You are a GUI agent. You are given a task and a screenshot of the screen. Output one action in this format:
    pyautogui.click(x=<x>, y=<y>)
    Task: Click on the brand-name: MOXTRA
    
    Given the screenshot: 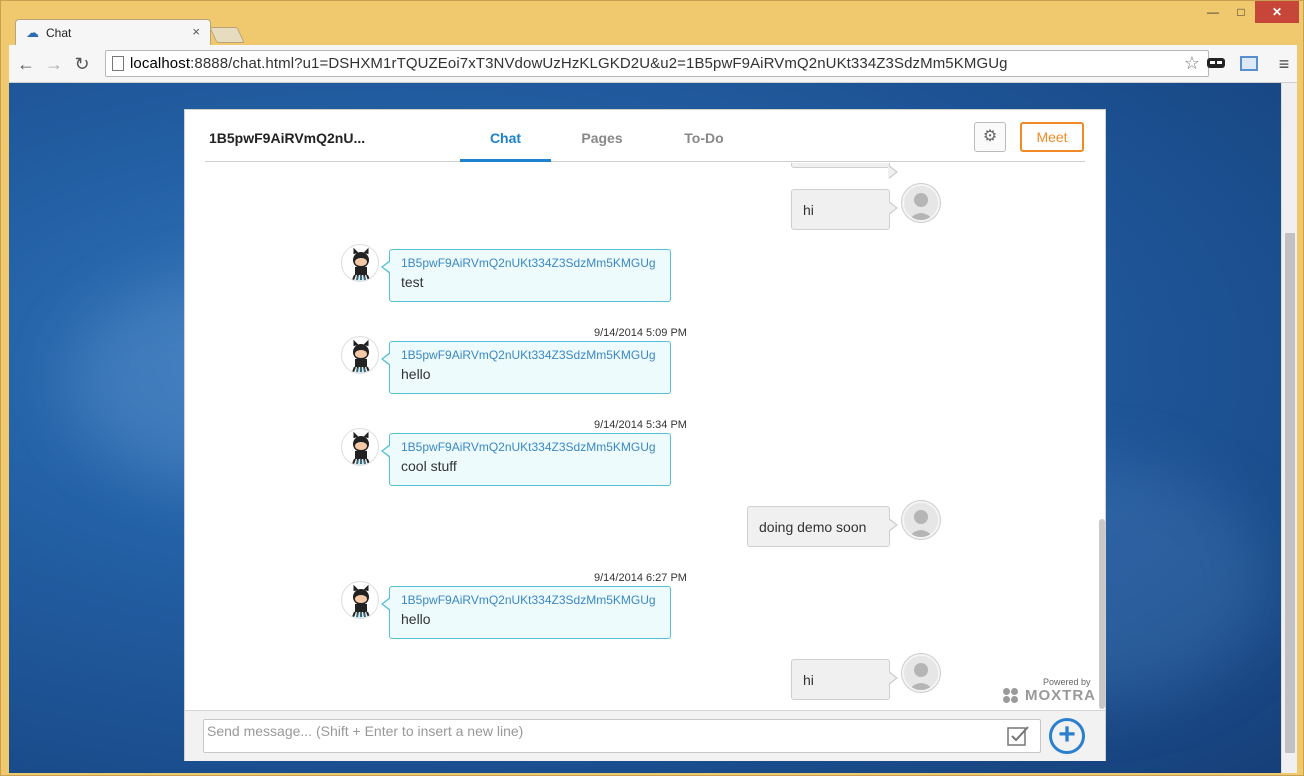 What is the action you would take?
    pyautogui.click(x=1060, y=695)
    